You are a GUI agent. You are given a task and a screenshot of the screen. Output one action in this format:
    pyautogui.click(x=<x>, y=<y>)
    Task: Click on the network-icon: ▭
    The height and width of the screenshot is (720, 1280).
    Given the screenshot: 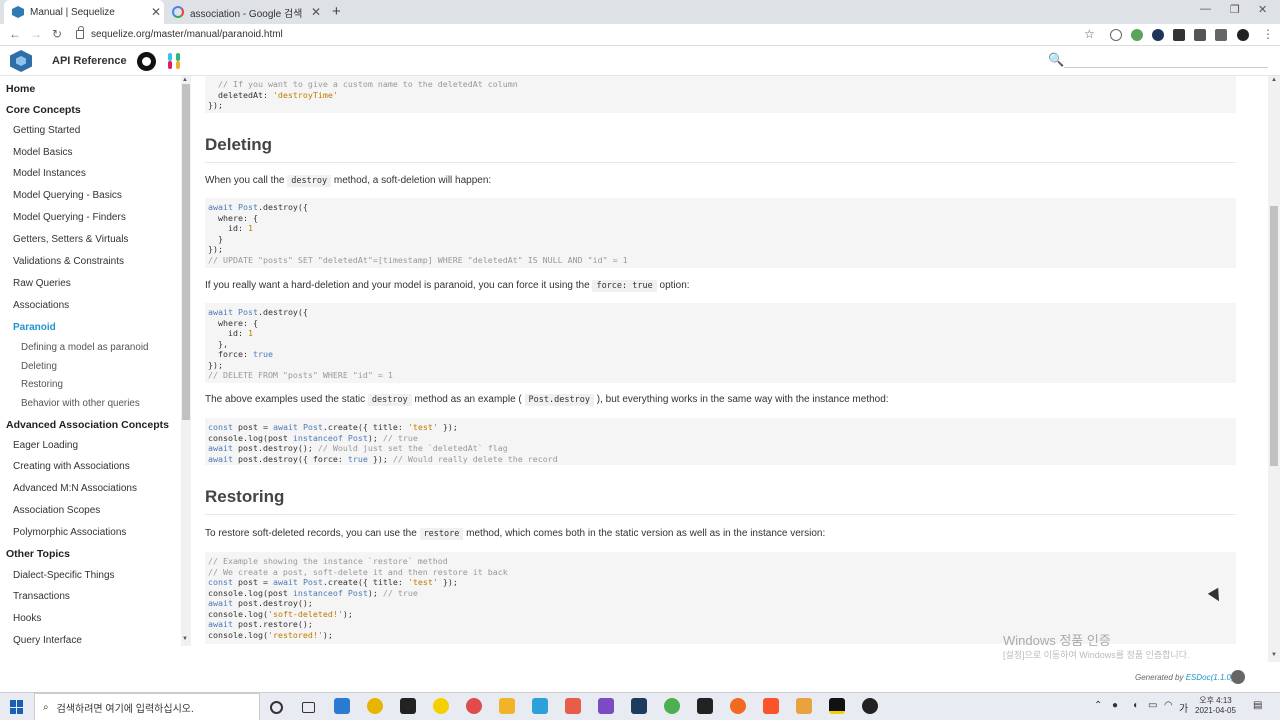 What is the action you would take?
    pyautogui.click(x=1152, y=705)
    